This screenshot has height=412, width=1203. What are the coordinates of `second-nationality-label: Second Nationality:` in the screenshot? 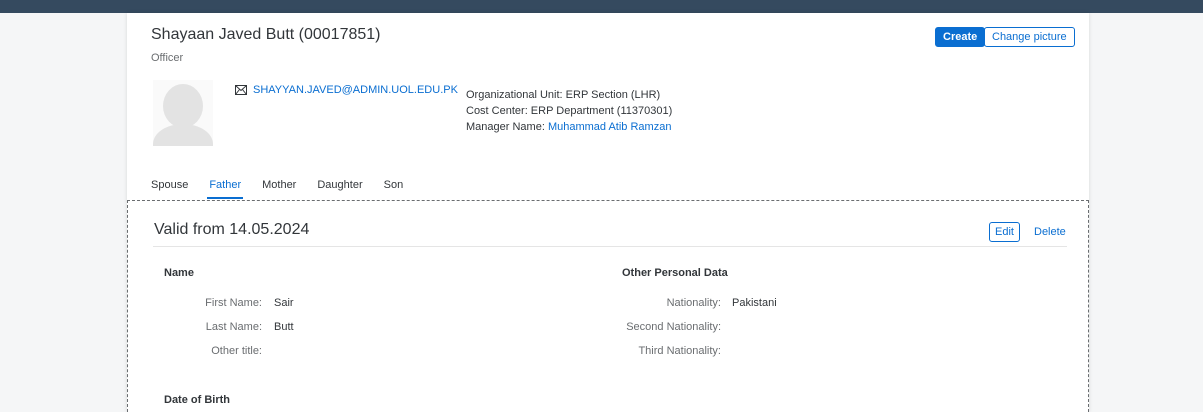 It's located at (673, 327).